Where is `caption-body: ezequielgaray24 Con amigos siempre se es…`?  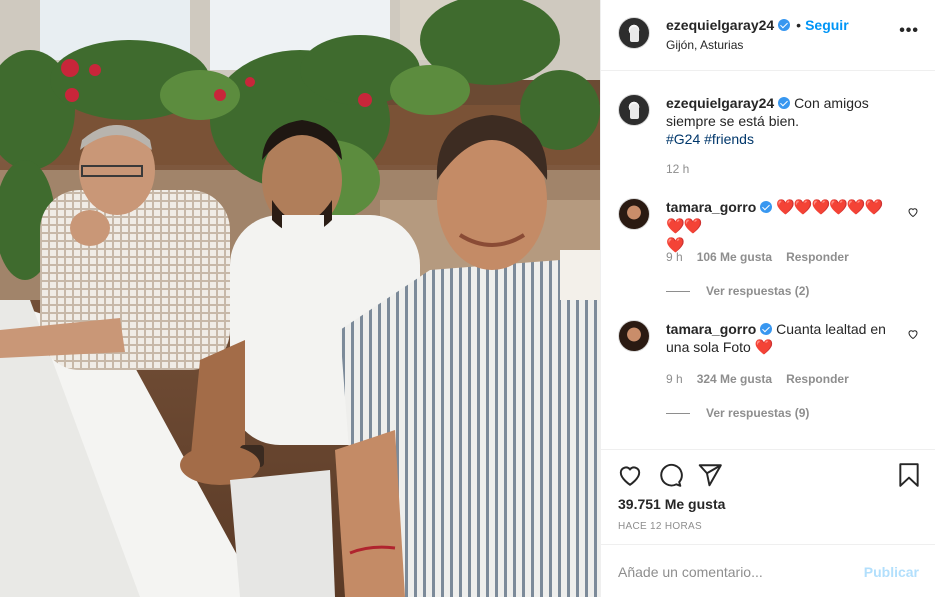
caption-body: ezequielgaray24 Con amigos siempre se es… is located at coordinates (780, 121).